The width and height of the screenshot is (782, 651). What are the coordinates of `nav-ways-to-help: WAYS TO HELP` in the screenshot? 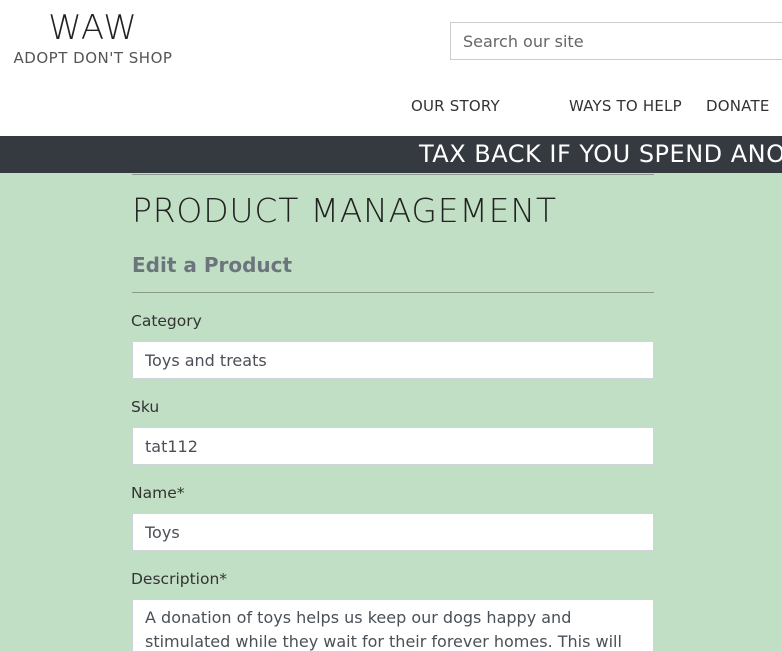 It's located at (625, 106).